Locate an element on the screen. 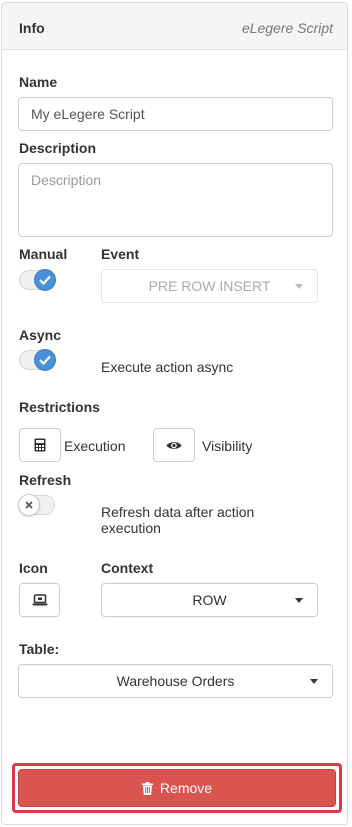  description-input is located at coordinates (175, 200).